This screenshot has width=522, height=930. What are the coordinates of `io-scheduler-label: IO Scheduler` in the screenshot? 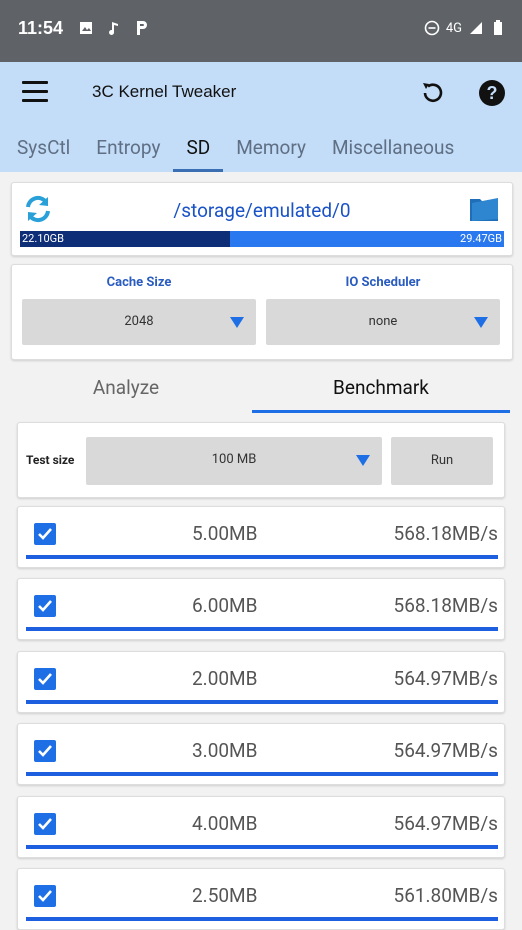 It's located at (383, 282).